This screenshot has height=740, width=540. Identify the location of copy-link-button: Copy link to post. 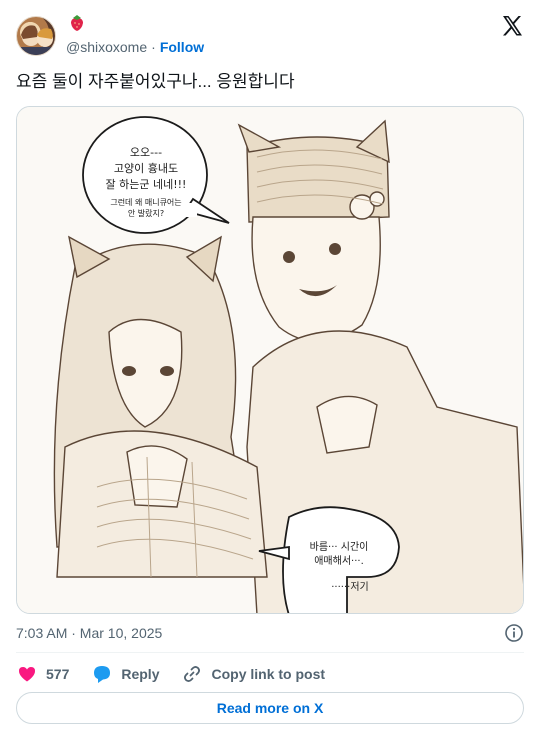
(253, 674).